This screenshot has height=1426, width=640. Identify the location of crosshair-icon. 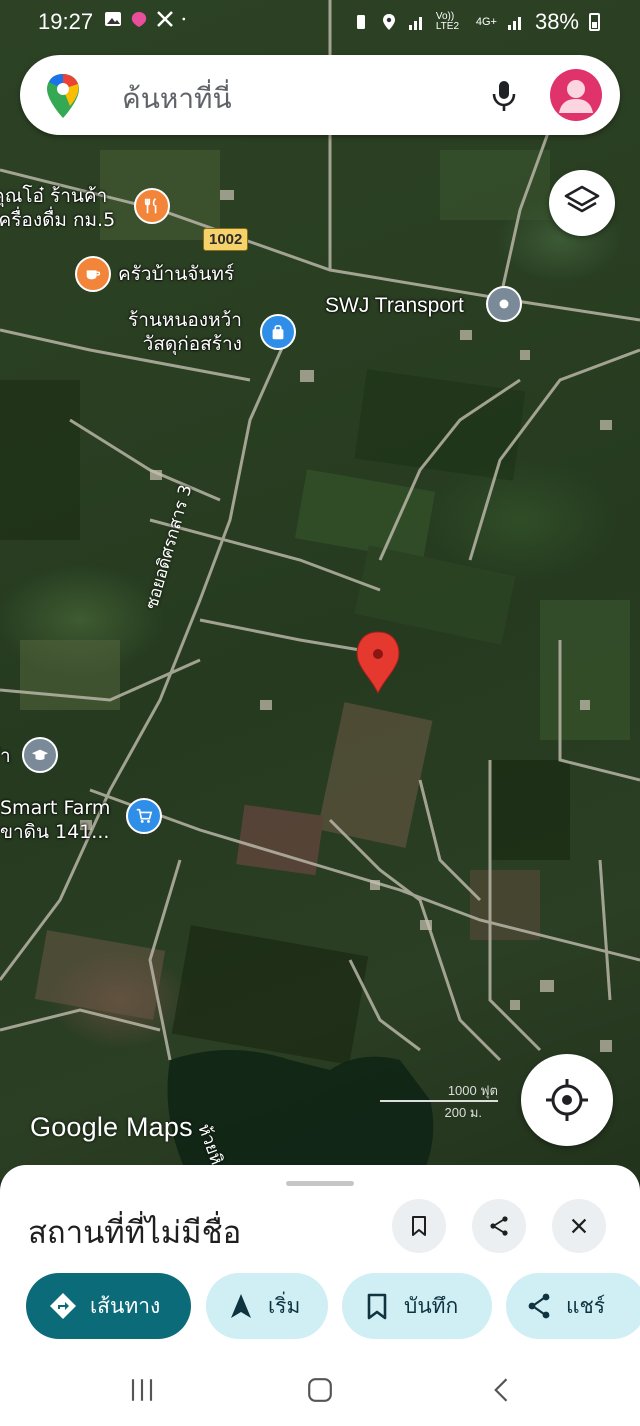
(567, 1100).